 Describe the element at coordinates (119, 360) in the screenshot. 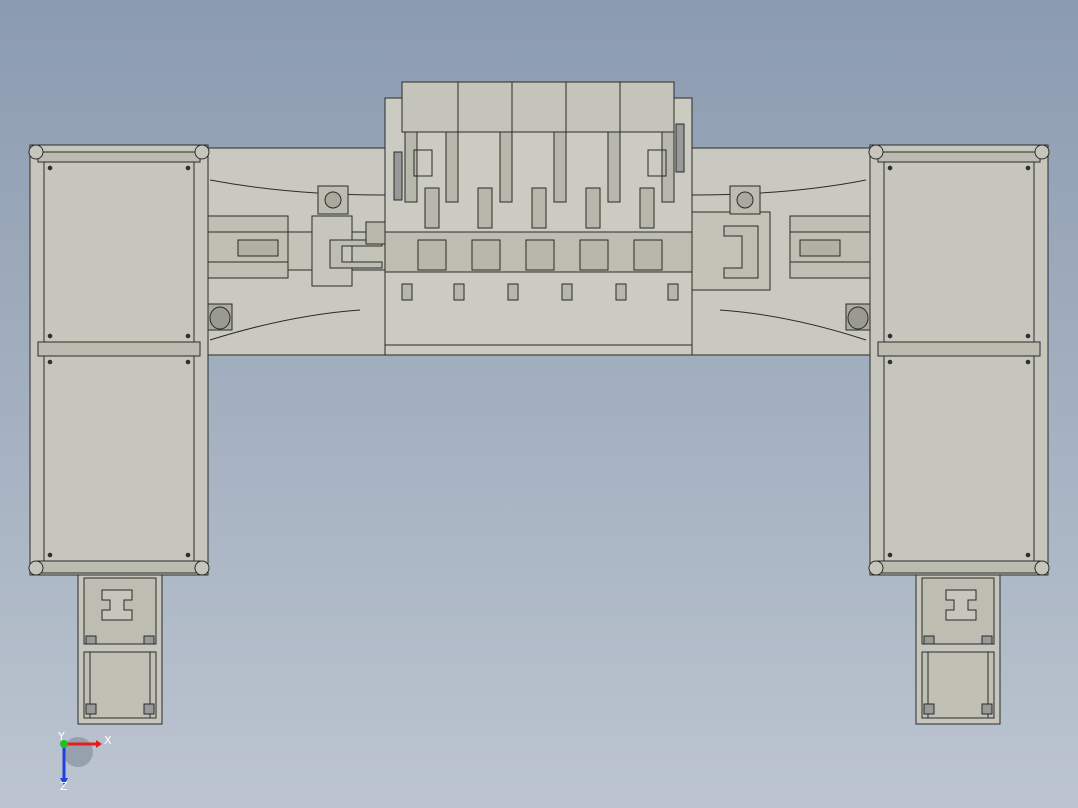

I see `left-frame-column` at that location.